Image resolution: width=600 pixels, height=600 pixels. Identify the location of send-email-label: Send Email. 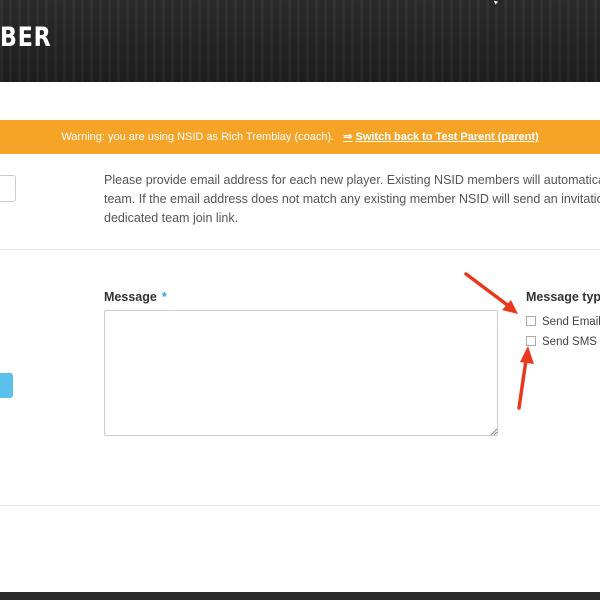
(571, 322).